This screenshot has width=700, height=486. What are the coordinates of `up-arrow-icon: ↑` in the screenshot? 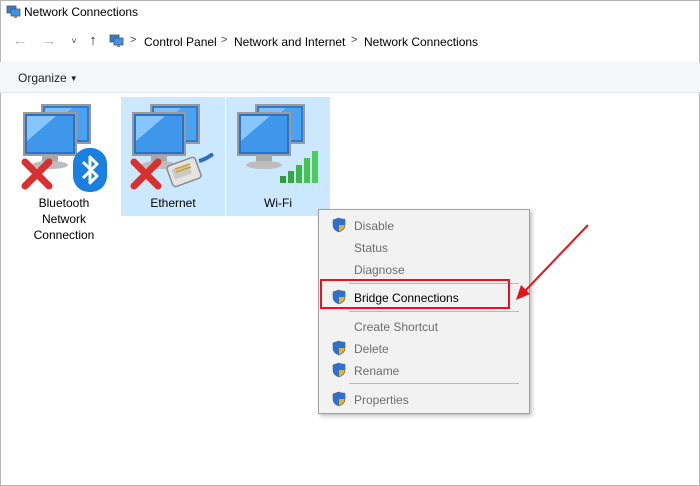 It's located at (93, 41).